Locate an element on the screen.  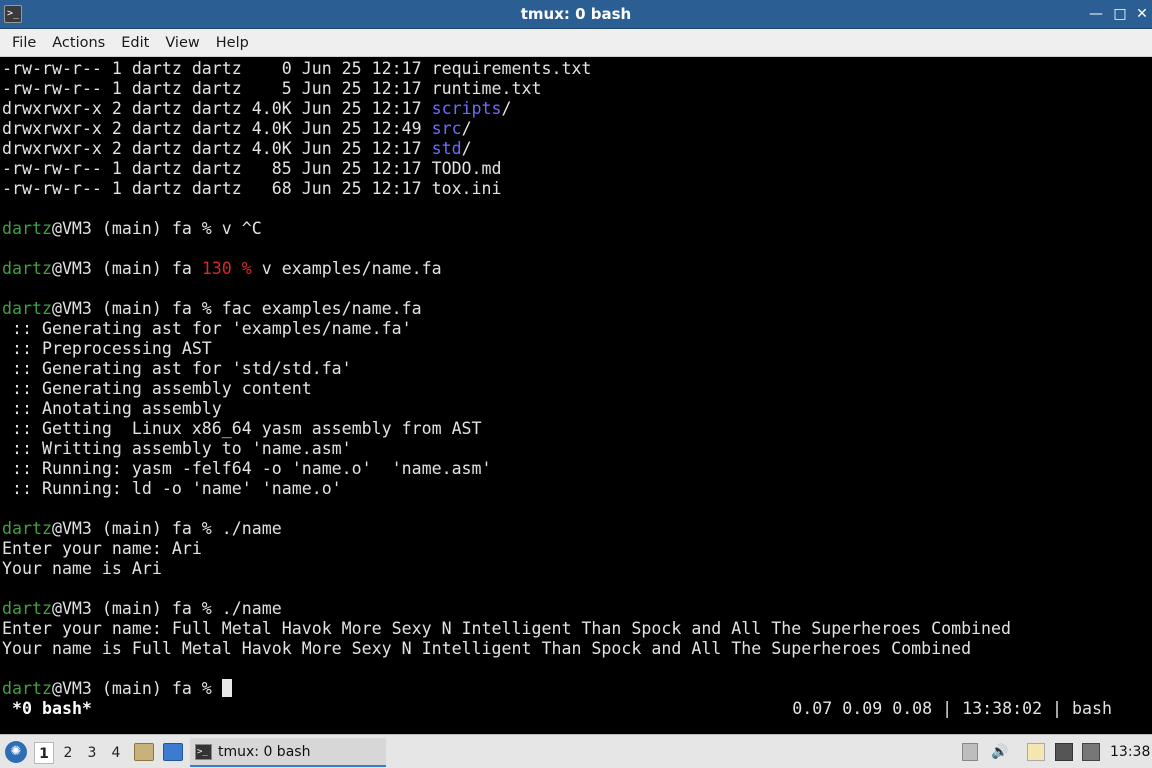
file-manager-icon is located at coordinates (144, 752).